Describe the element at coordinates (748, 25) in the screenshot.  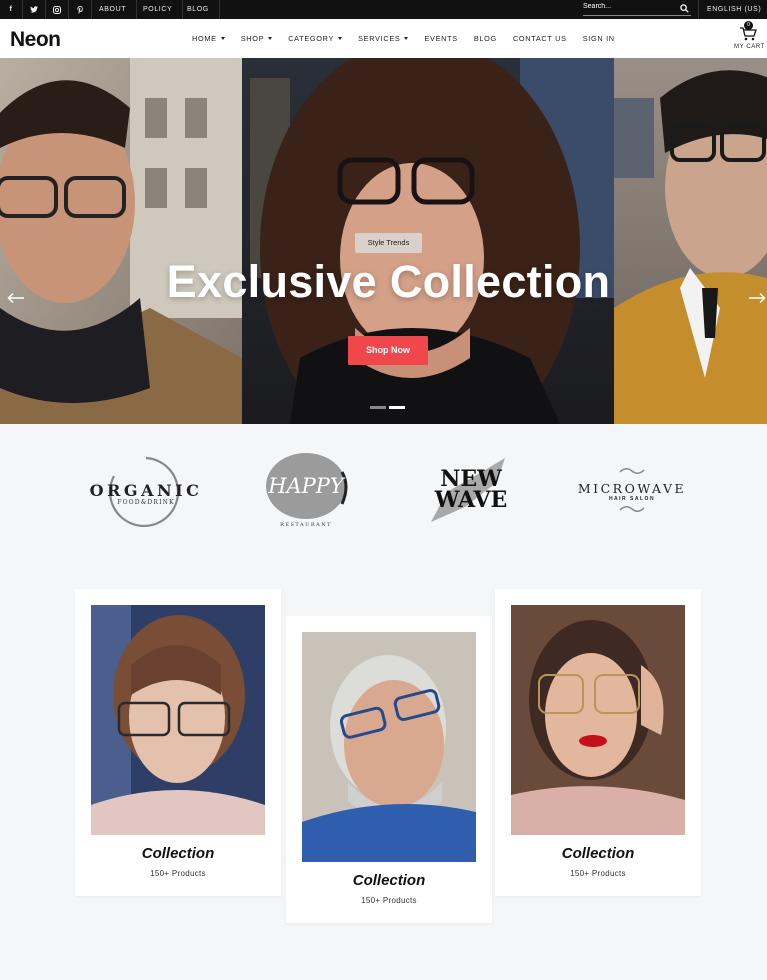
I see `cart-count-badge: 0` at that location.